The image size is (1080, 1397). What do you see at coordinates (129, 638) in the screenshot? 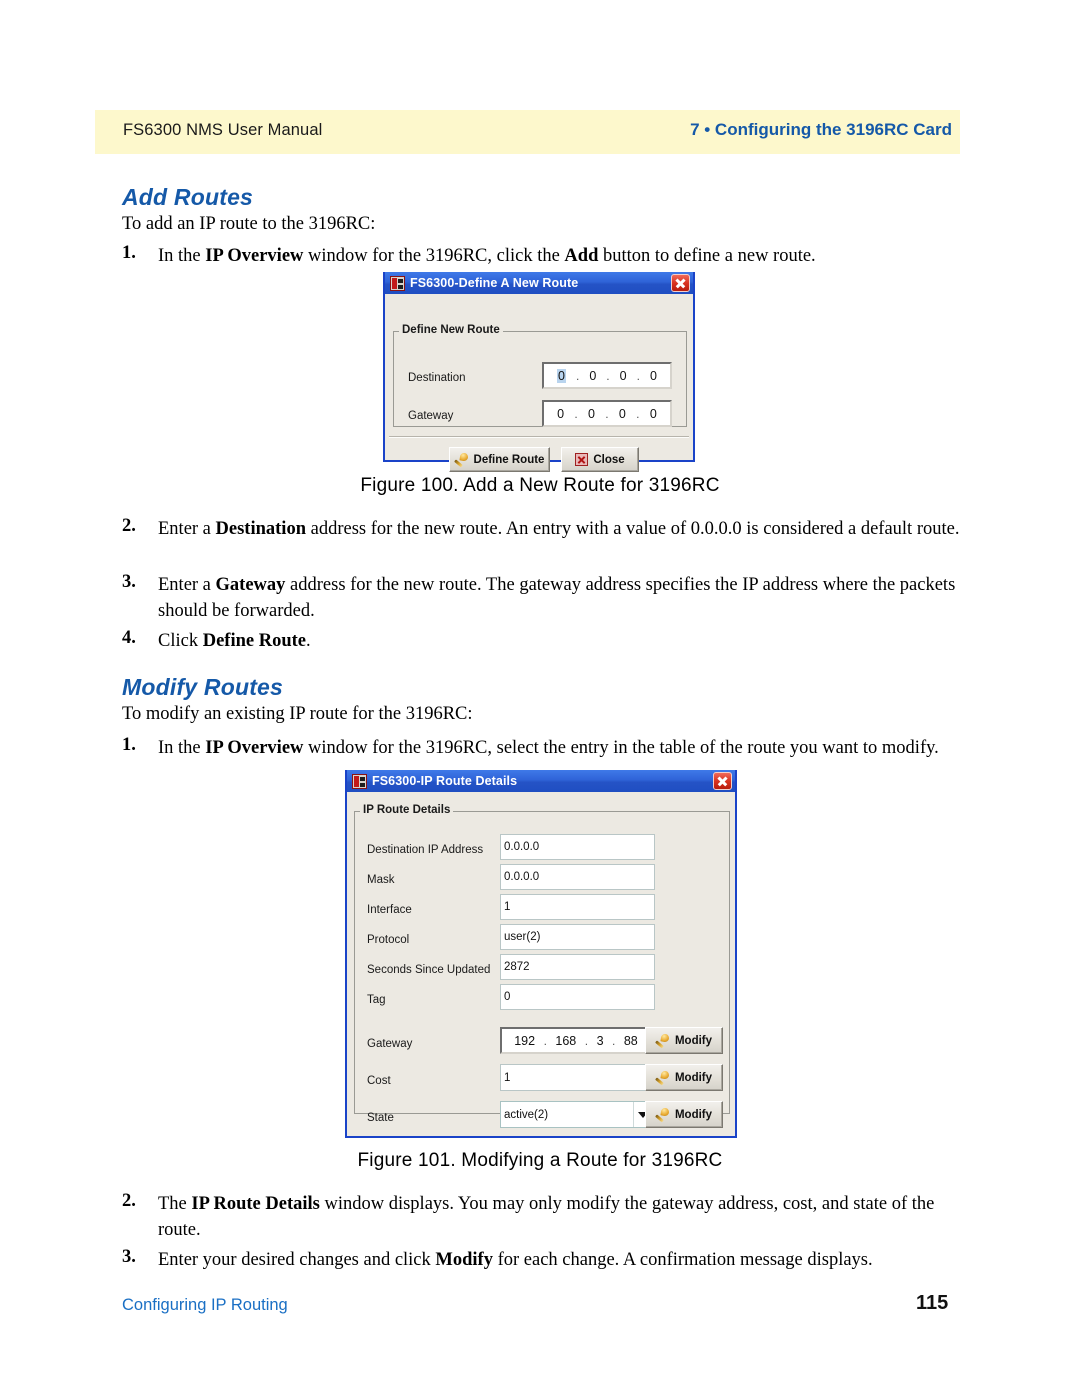
I see `add-routes-step4-number: 4.` at bounding box center [129, 638].